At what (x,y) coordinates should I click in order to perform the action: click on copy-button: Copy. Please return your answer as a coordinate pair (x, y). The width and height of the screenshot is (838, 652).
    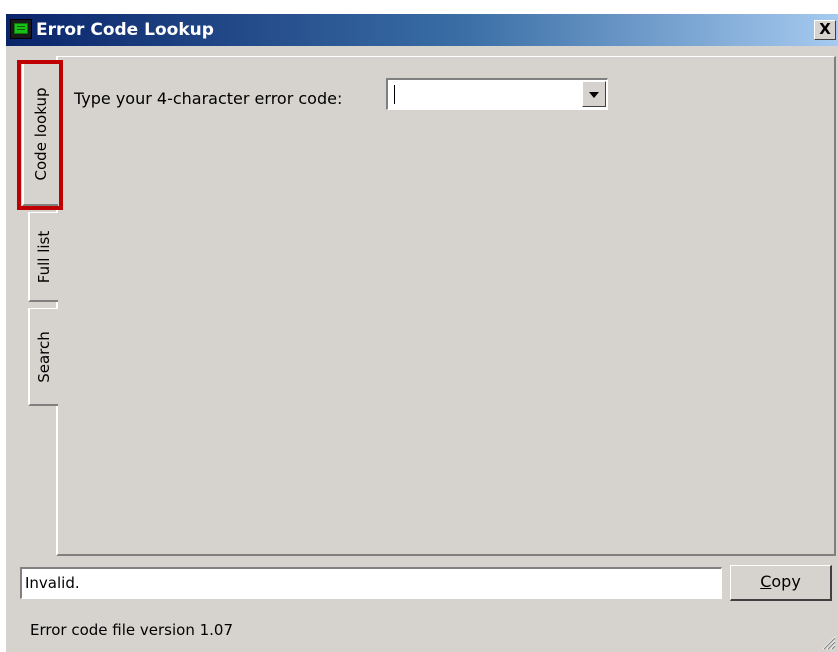
    Looking at the image, I should click on (781, 583).